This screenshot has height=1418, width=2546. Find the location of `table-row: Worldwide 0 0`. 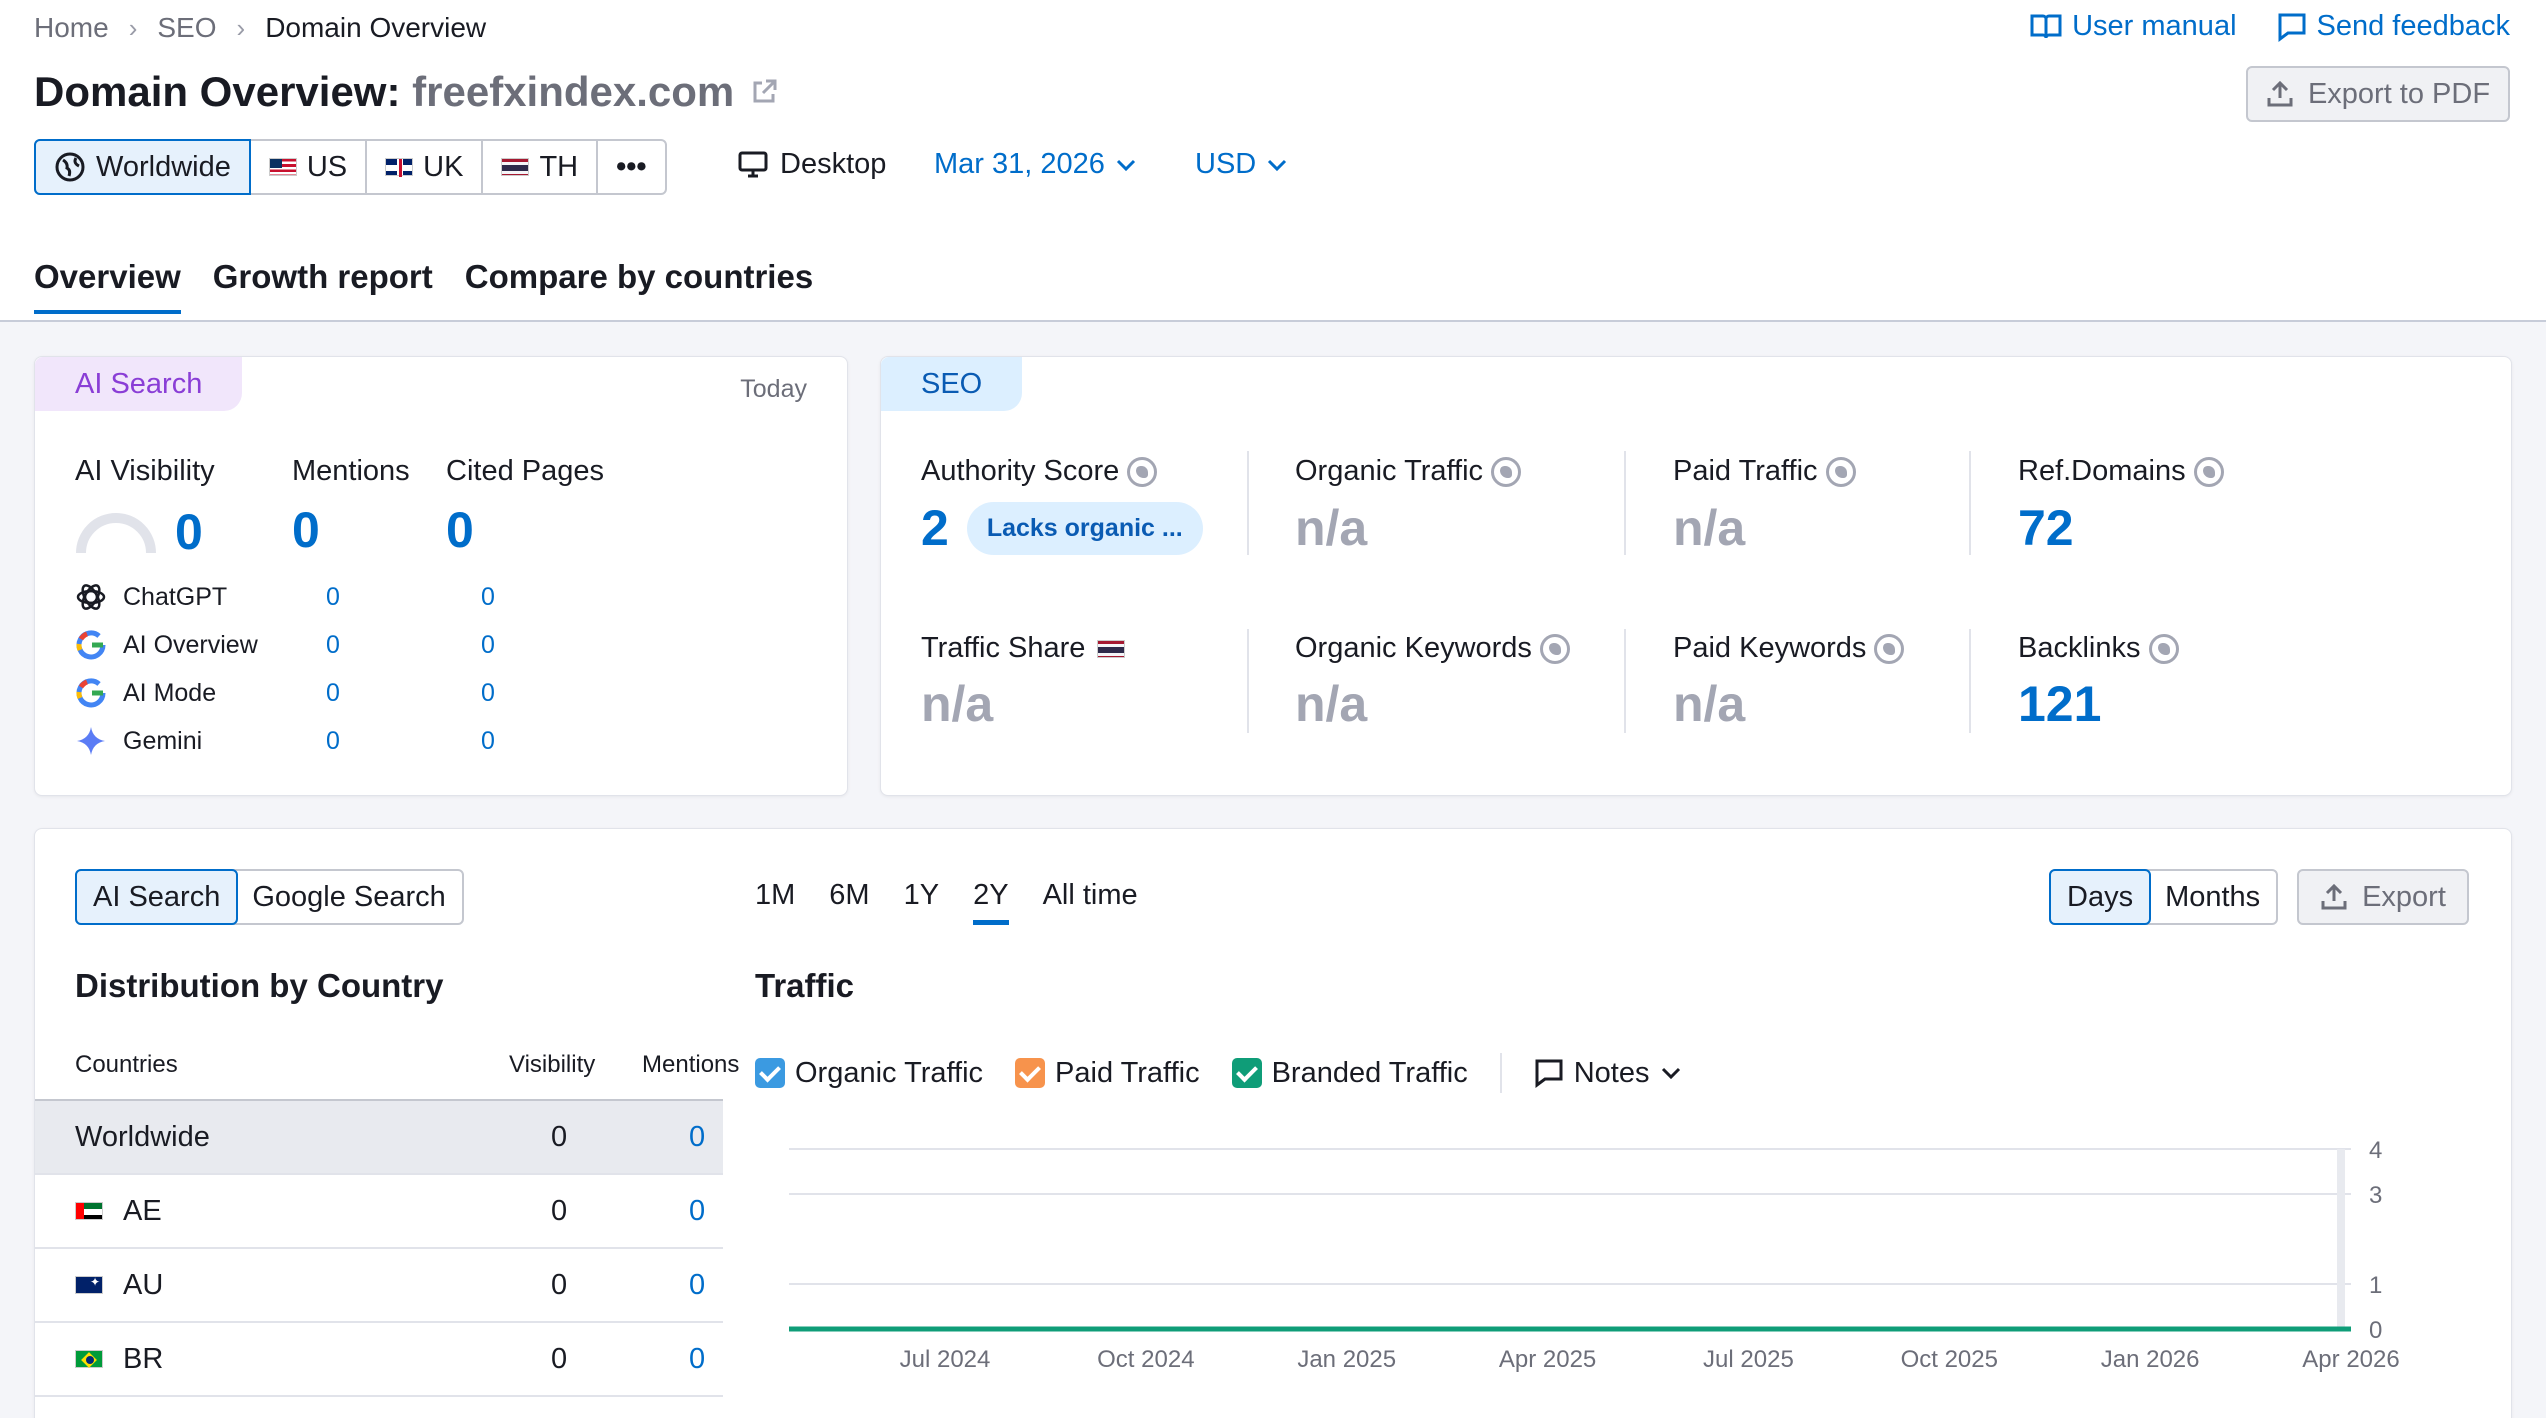

table-row: Worldwide 0 0 is located at coordinates (379, 1138).